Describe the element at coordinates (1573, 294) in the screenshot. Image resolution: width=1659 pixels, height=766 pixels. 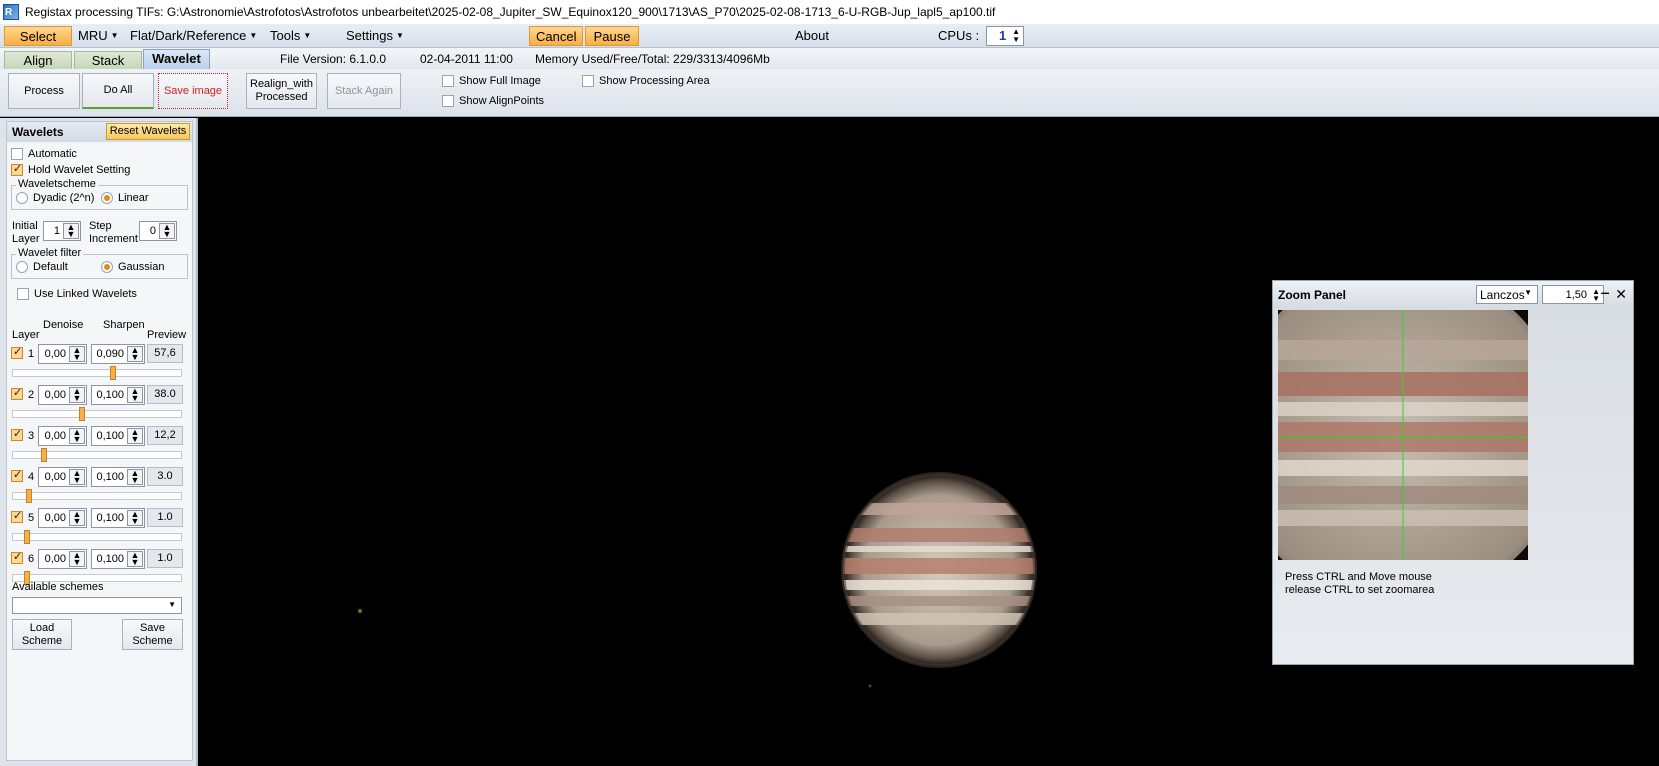
I see `zoom-factor-stepper: 1,50 ▲ ▼` at that location.